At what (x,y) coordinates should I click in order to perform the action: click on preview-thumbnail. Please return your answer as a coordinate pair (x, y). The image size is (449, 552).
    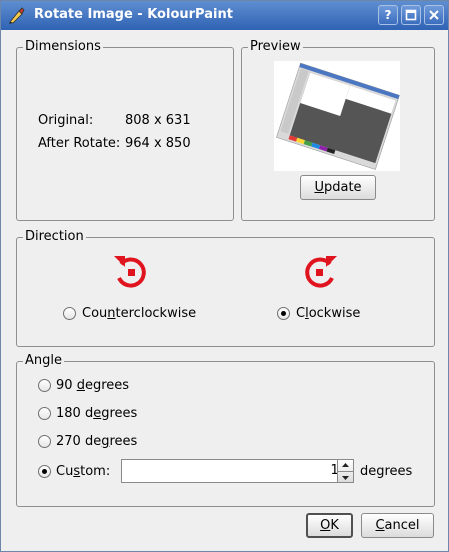
    Looking at the image, I should click on (337, 116).